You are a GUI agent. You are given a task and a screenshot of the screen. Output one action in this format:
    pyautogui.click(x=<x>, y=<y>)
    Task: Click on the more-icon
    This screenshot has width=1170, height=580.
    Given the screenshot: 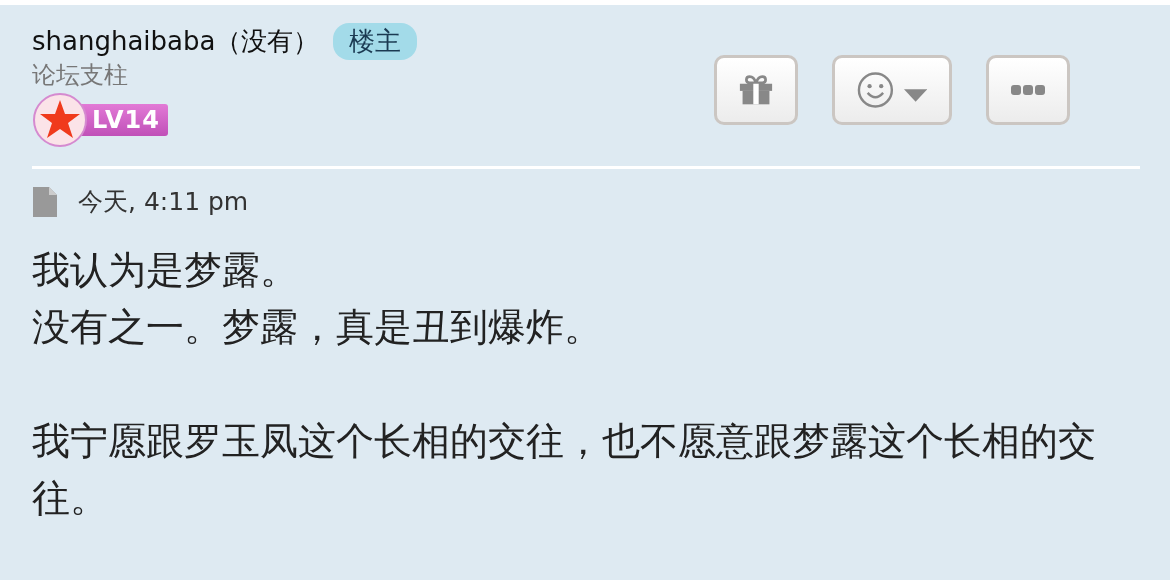 What is the action you would take?
    pyautogui.click(x=1028, y=90)
    